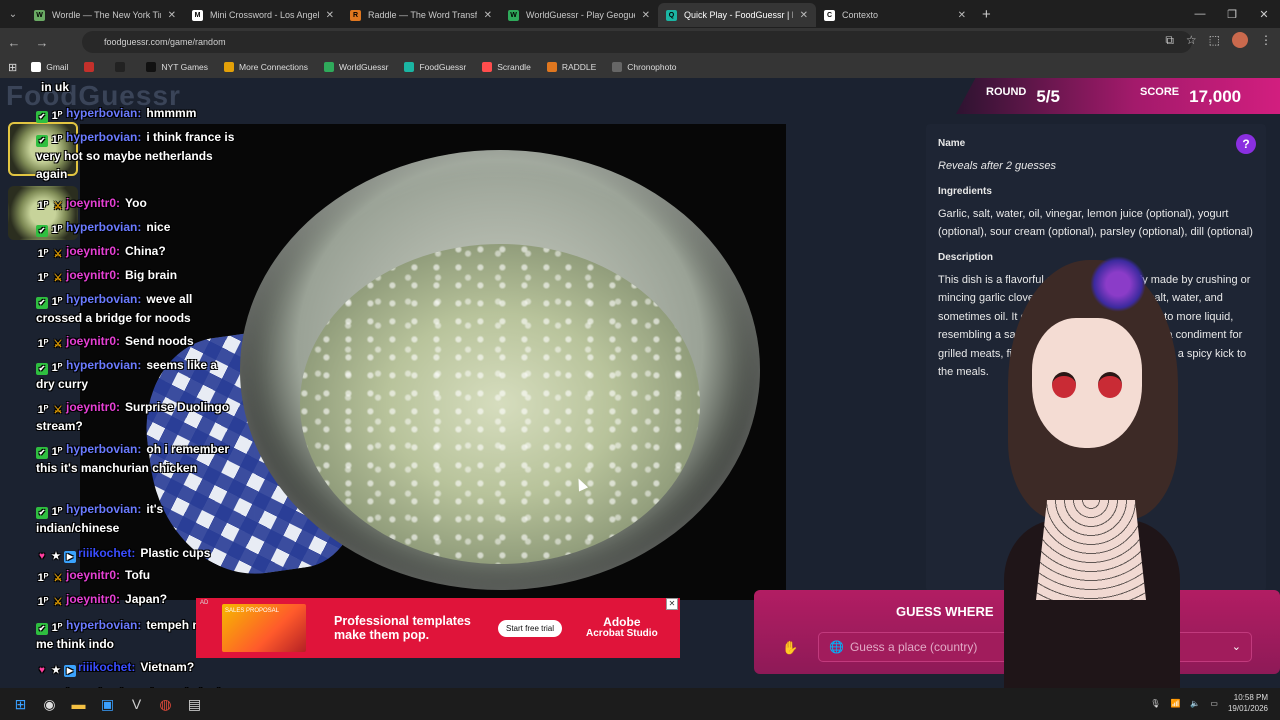 The image size is (1280, 720). I want to click on terminal-icon: ▤, so click(194, 704).